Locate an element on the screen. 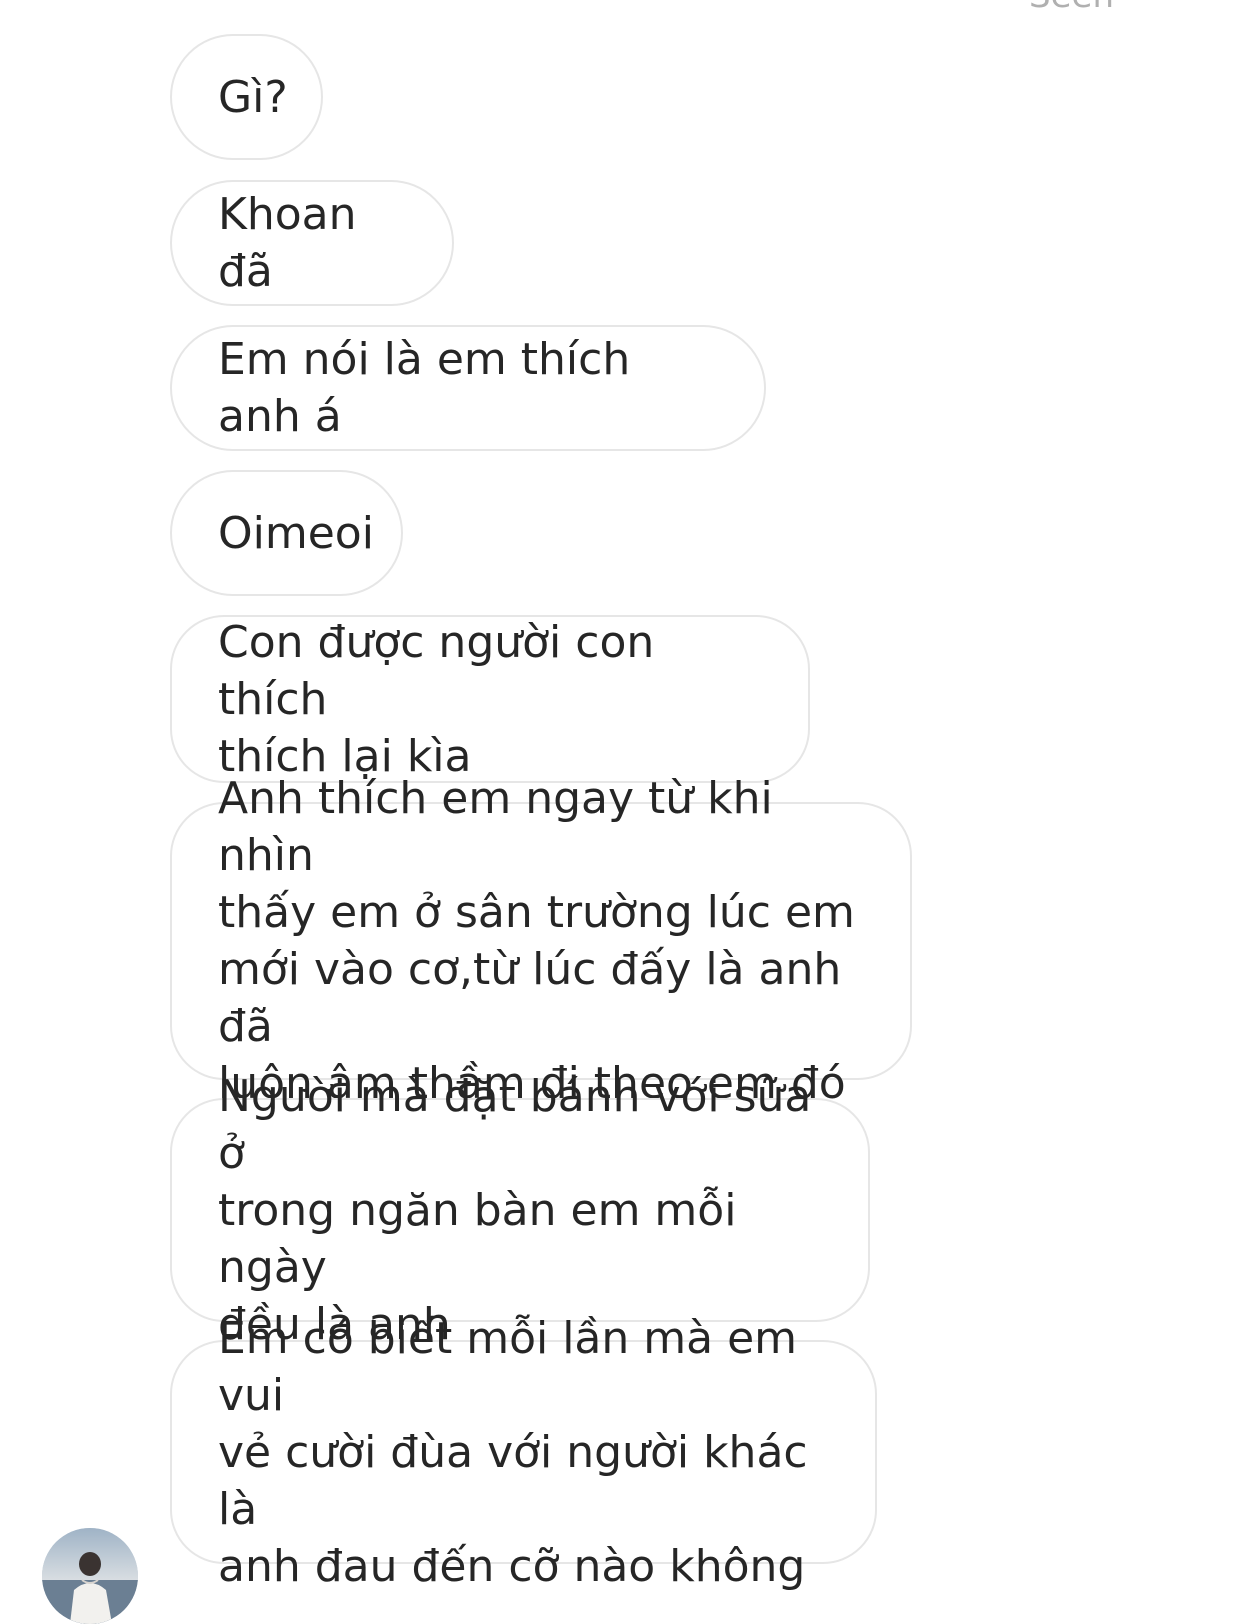 The image size is (1242, 1624). message-text: Oimeoi is located at coordinates (296, 533).